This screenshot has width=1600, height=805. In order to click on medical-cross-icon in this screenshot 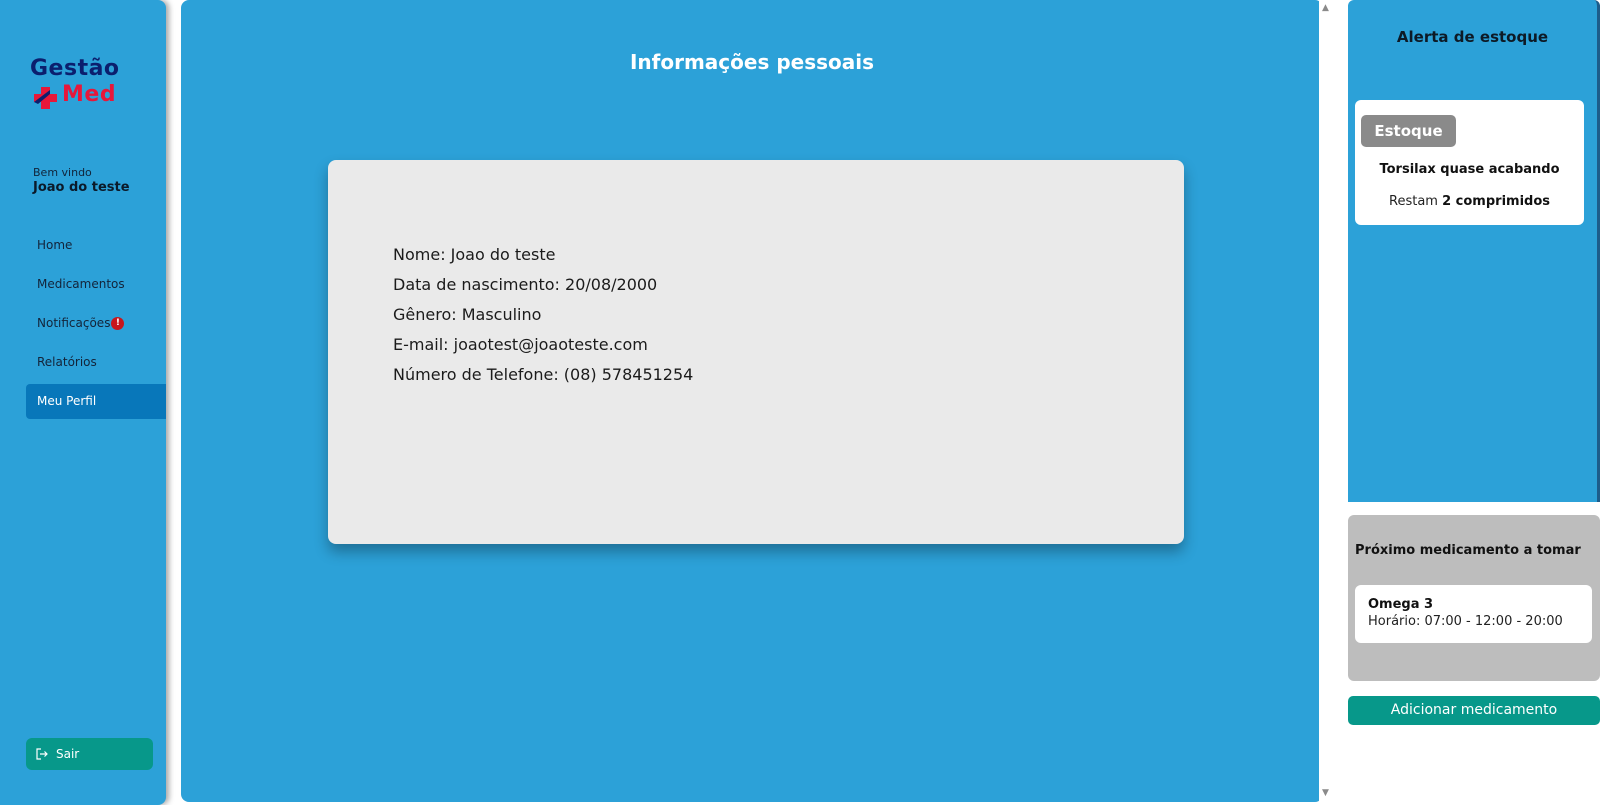, I will do `click(45, 98)`.